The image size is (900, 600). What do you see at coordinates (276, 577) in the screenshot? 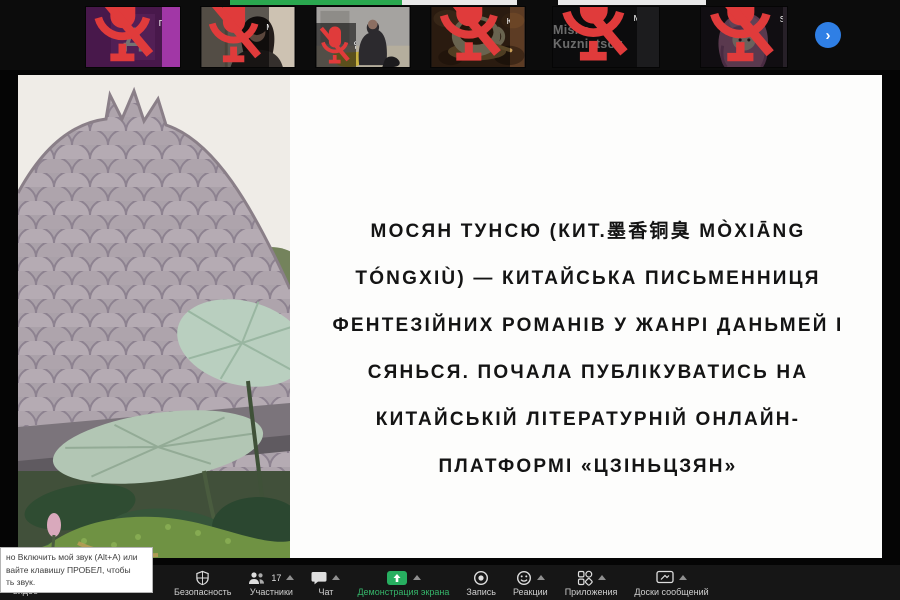
I see `participants-count: 17` at bounding box center [276, 577].